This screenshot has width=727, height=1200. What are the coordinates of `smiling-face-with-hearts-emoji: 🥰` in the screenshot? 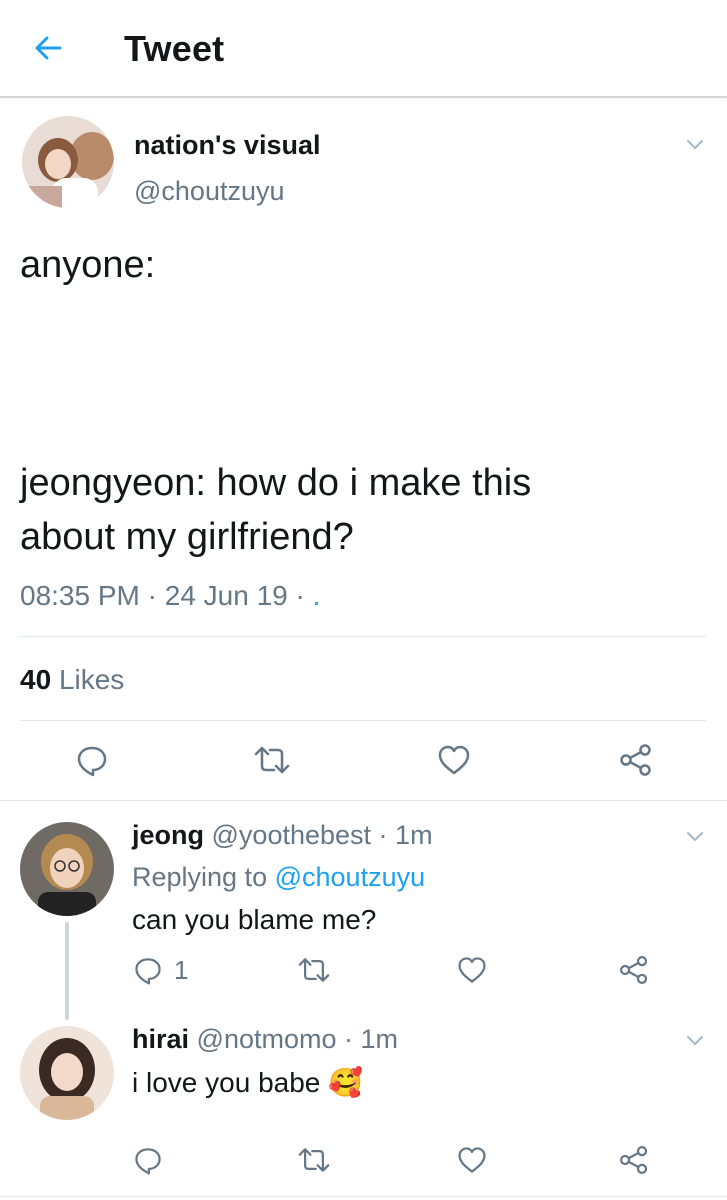 It's located at (346, 1082).